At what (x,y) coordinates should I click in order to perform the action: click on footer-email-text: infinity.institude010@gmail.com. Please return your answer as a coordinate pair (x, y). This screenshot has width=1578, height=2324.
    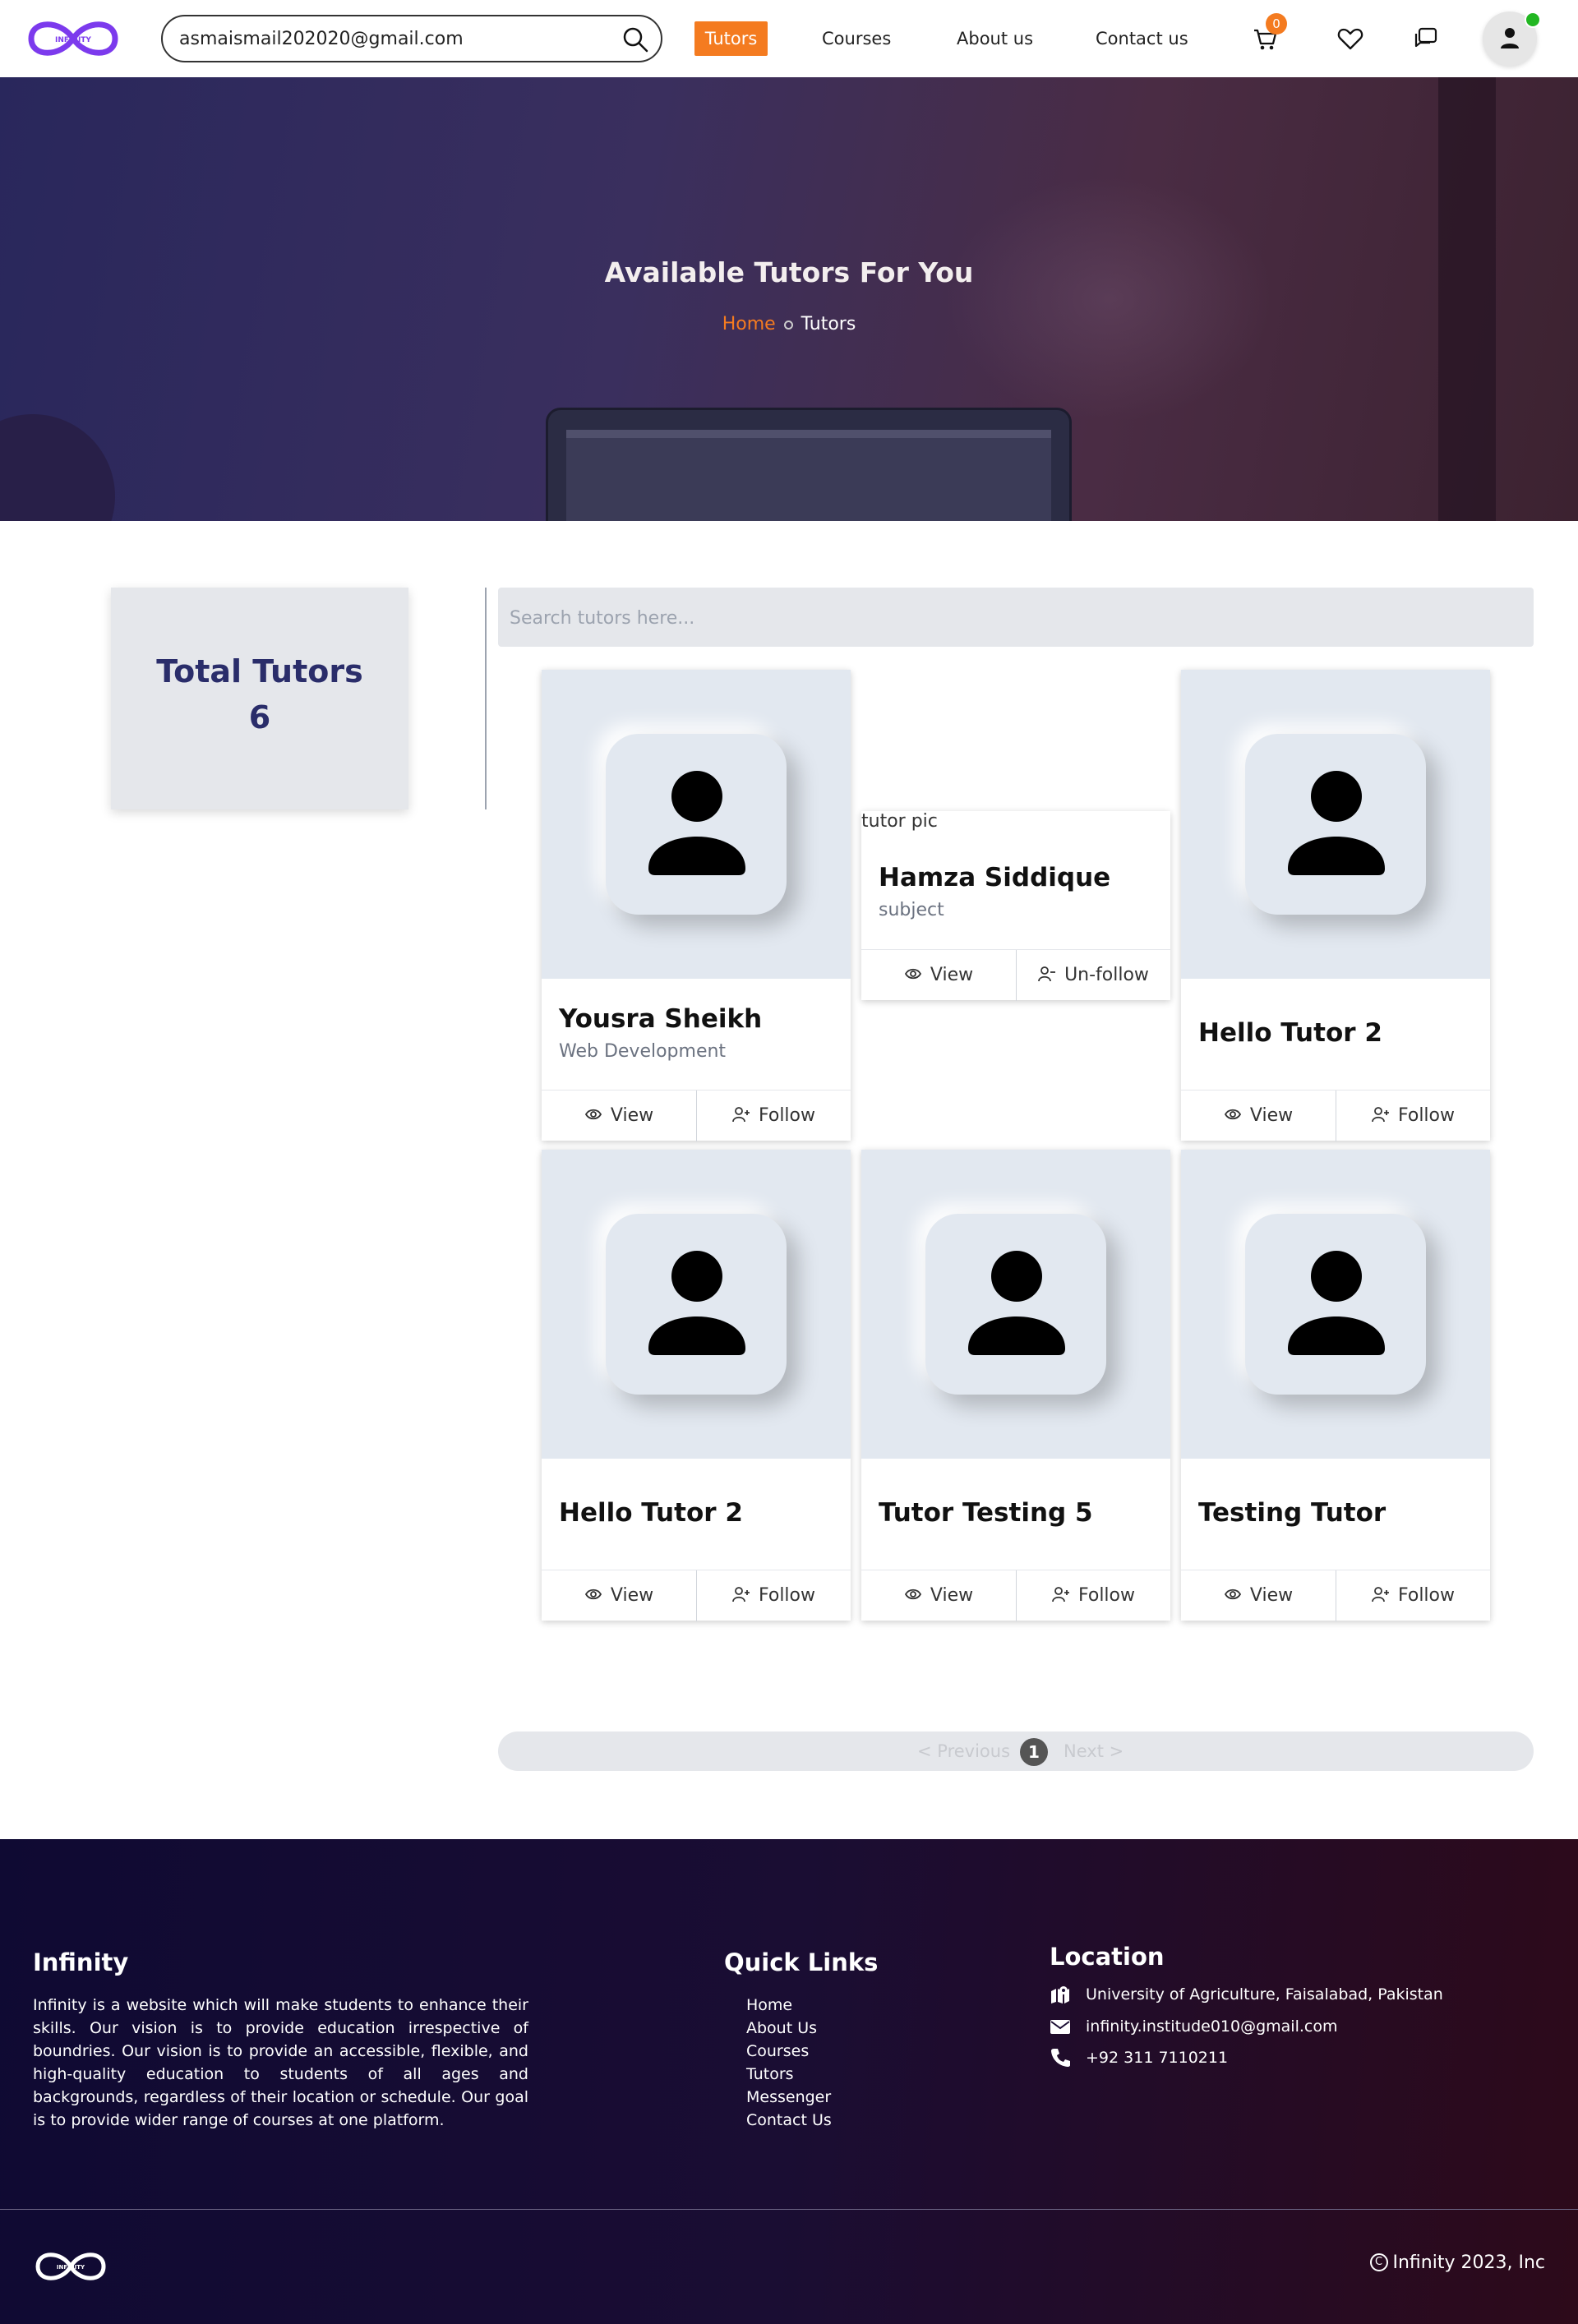
    Looking at the image, I should click on (1212, 2026).